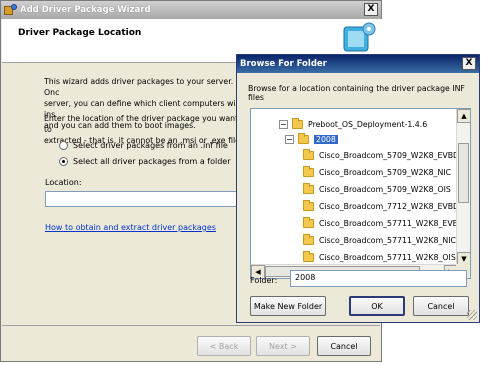  Describe the element at coordinates (387, 257) in the screenshot. I see `tree-item-label: Cisco_Broadcom_57711_W2K8_OIS` at that location.